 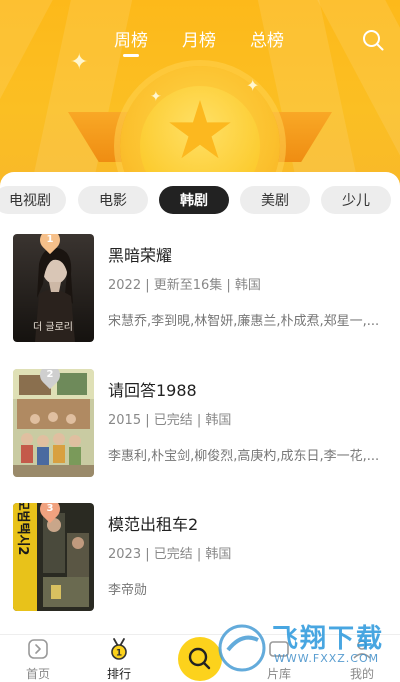 I want to click on item-meta: 2022 | 更新至16集 | 韩国, so click(x=184, y=285).